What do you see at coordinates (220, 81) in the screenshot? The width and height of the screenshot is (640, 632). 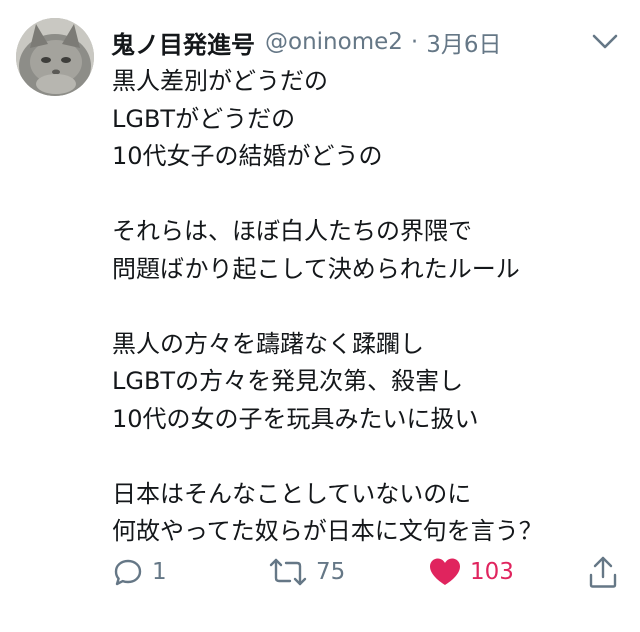 I see `tweet-line: 黒人差別がどうだの` at bounding box center [220, 81].